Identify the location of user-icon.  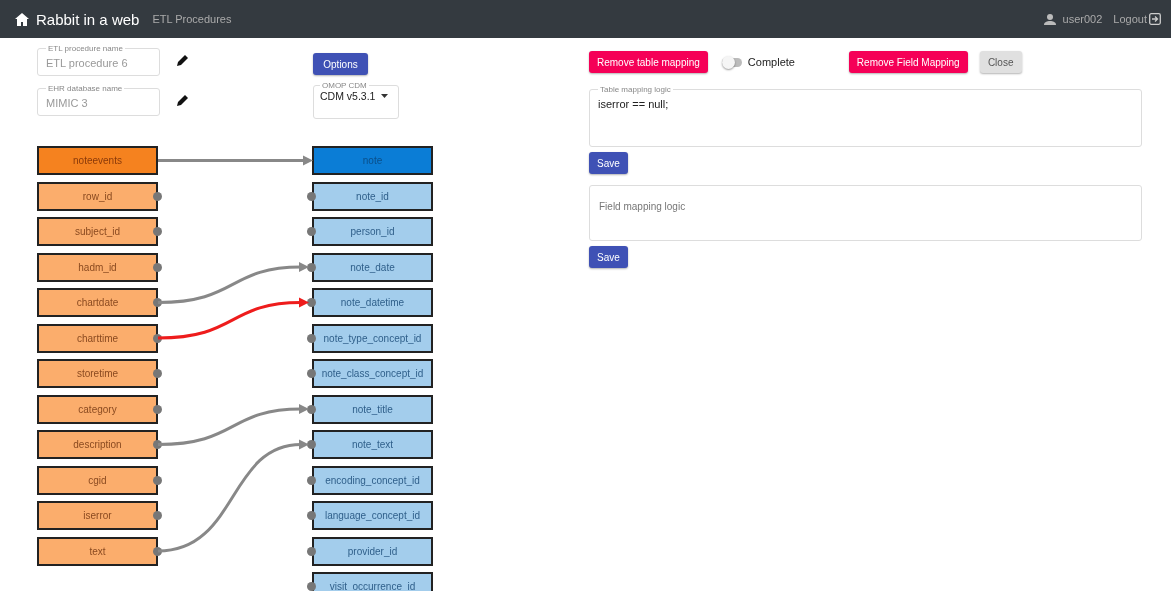
(1049, 19).